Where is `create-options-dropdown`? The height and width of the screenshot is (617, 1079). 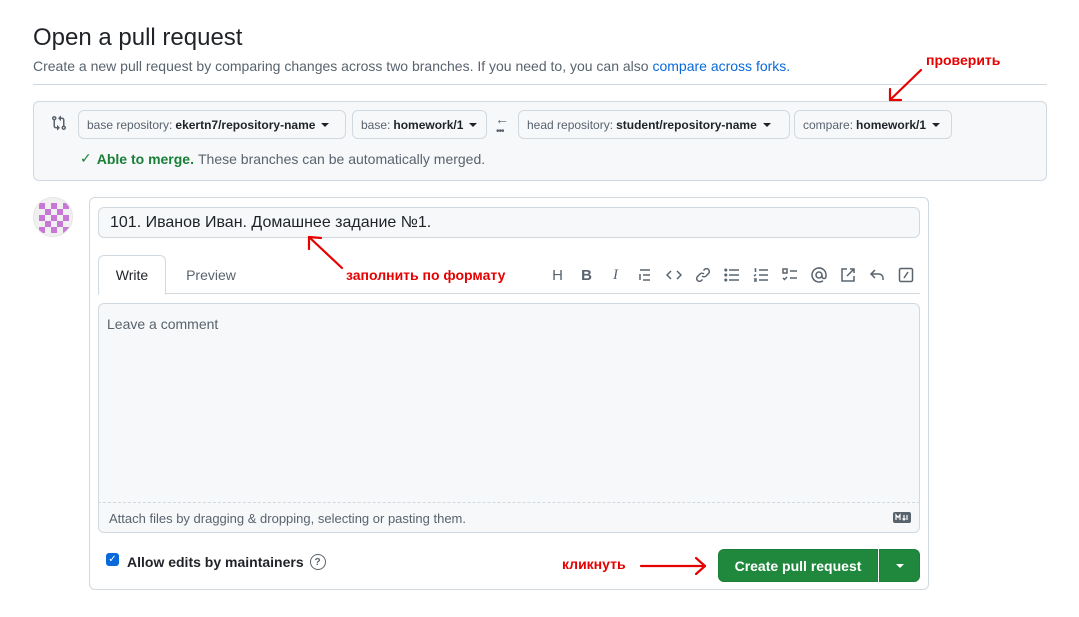
create-options-dropdown is located at coordinates (899, 565).